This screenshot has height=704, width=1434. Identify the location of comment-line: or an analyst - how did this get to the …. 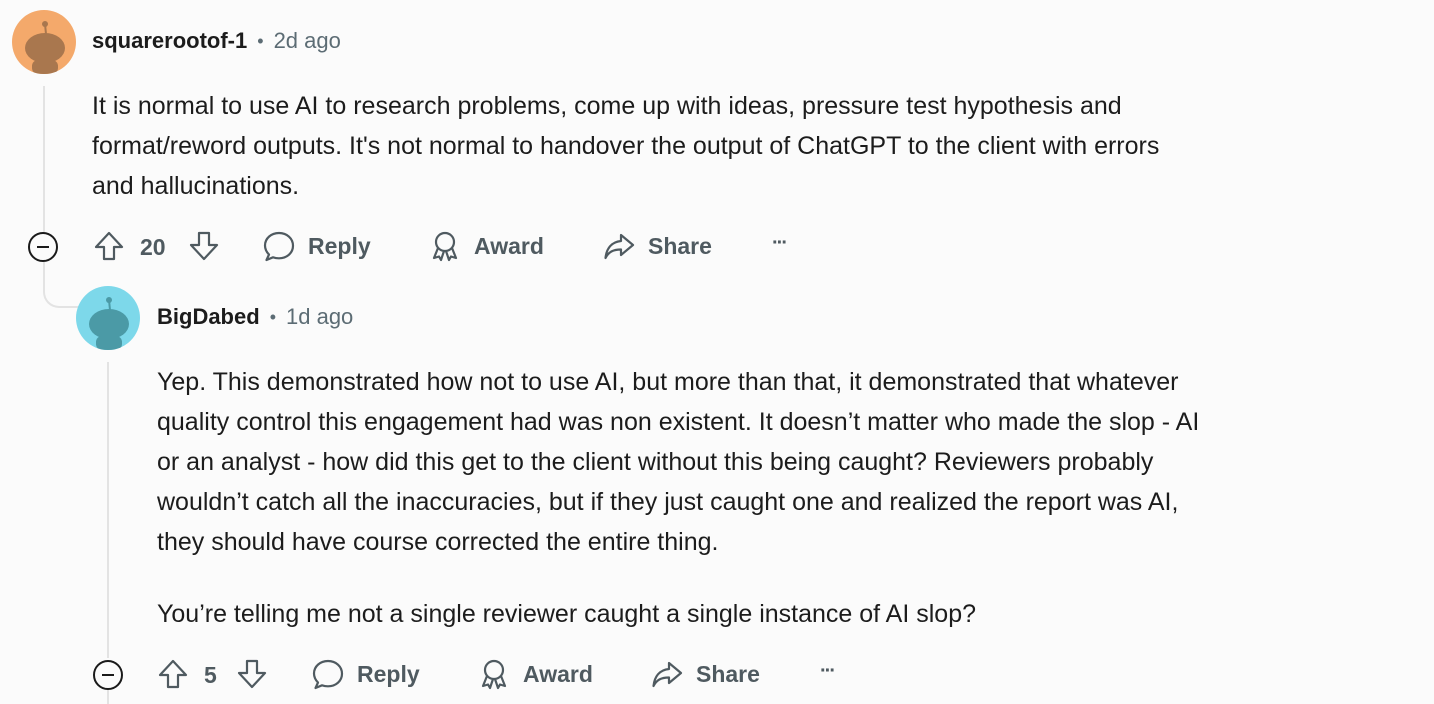
(655, 462).